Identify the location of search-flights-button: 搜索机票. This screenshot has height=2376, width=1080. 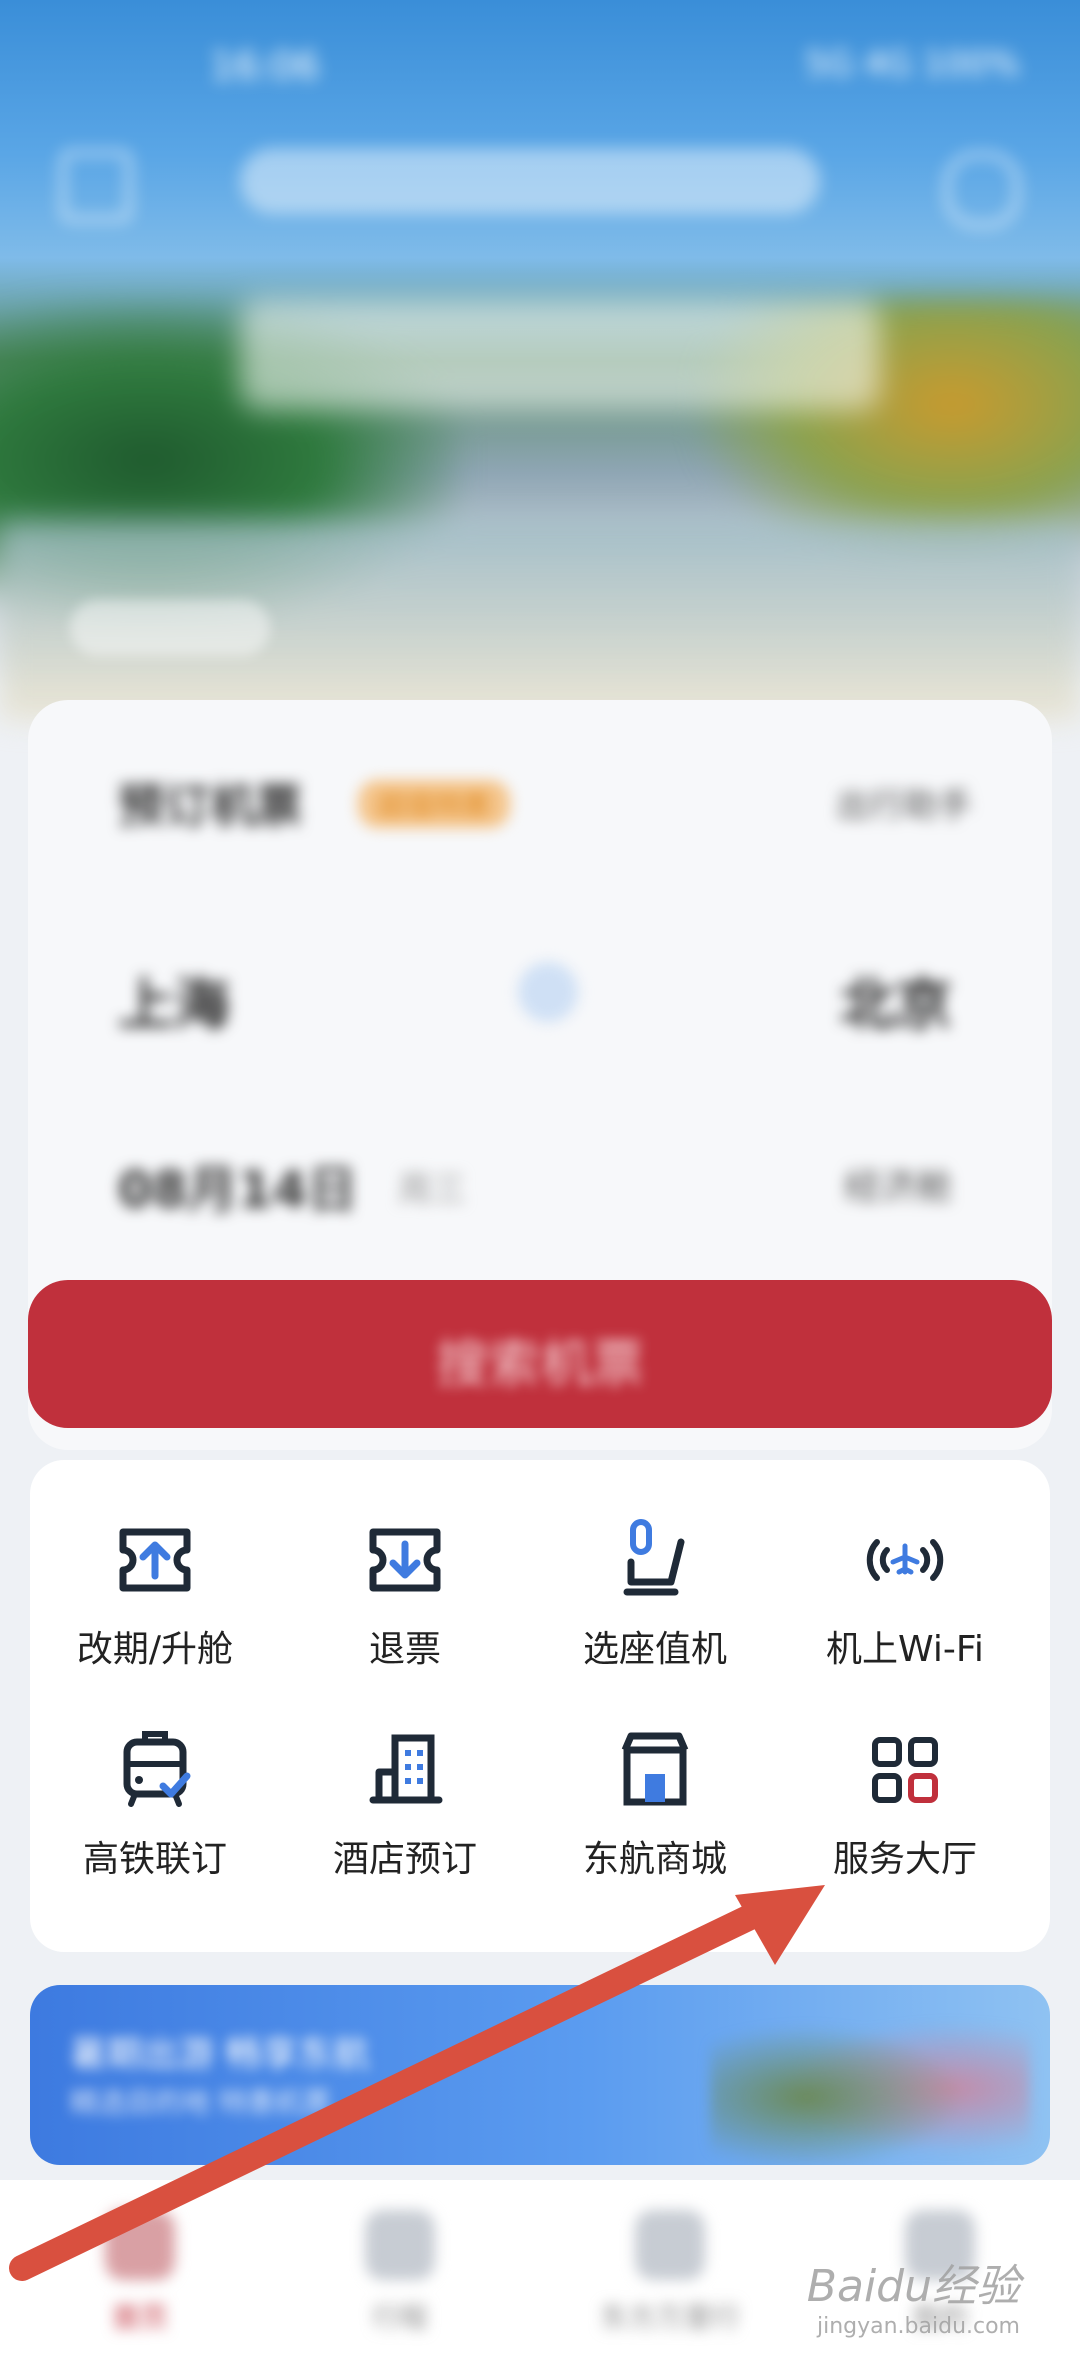
(540, 1354).